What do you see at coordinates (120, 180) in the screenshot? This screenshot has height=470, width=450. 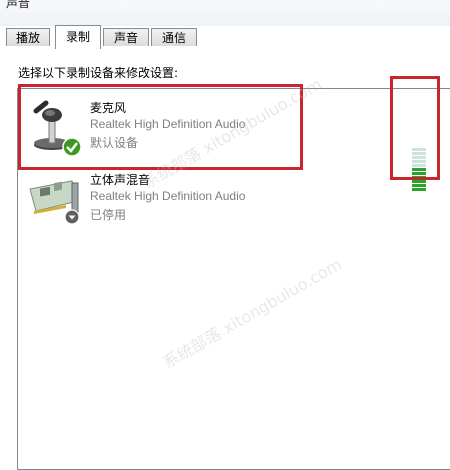 I see `device-name: 立体声混音` at bounding box center [120, 180].